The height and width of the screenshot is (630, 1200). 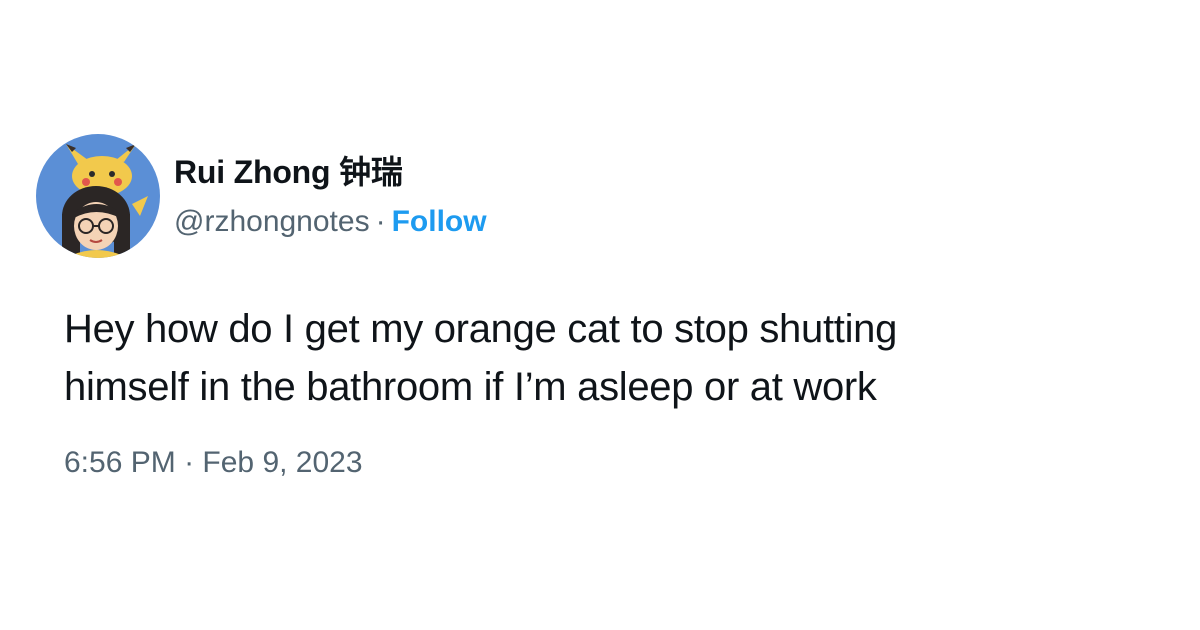 I want to click on follow-button: Follow, so click(x=439, y=221).